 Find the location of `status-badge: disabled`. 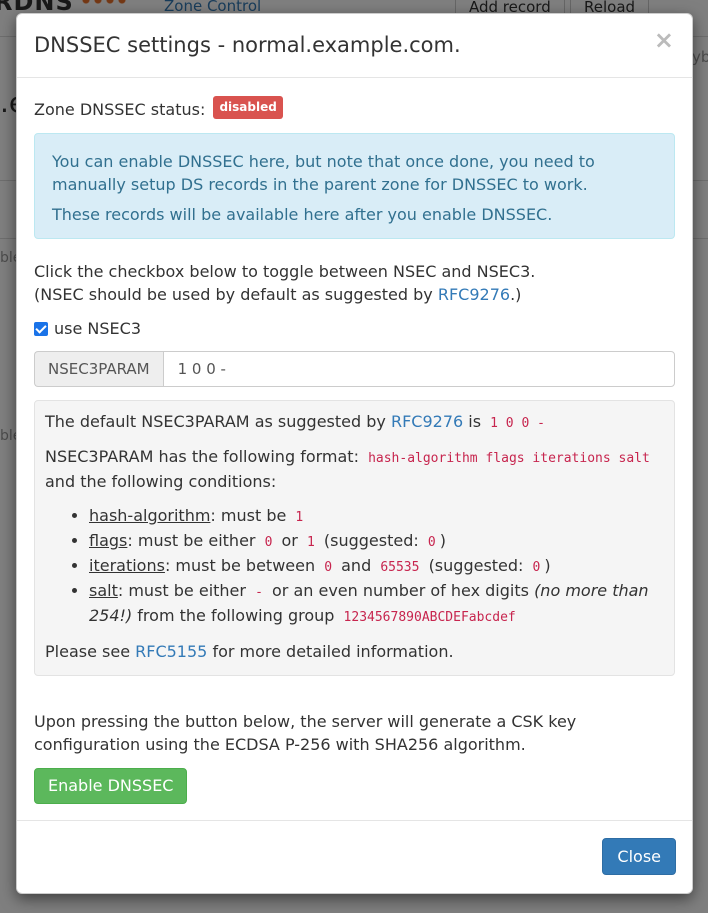

status-badge: disabled is located at coordinates (248, 107).